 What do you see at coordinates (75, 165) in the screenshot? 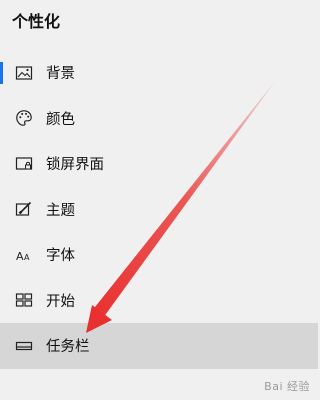
I see `nav-item-label: 锁屏界面` at bounding box center [75, 165].